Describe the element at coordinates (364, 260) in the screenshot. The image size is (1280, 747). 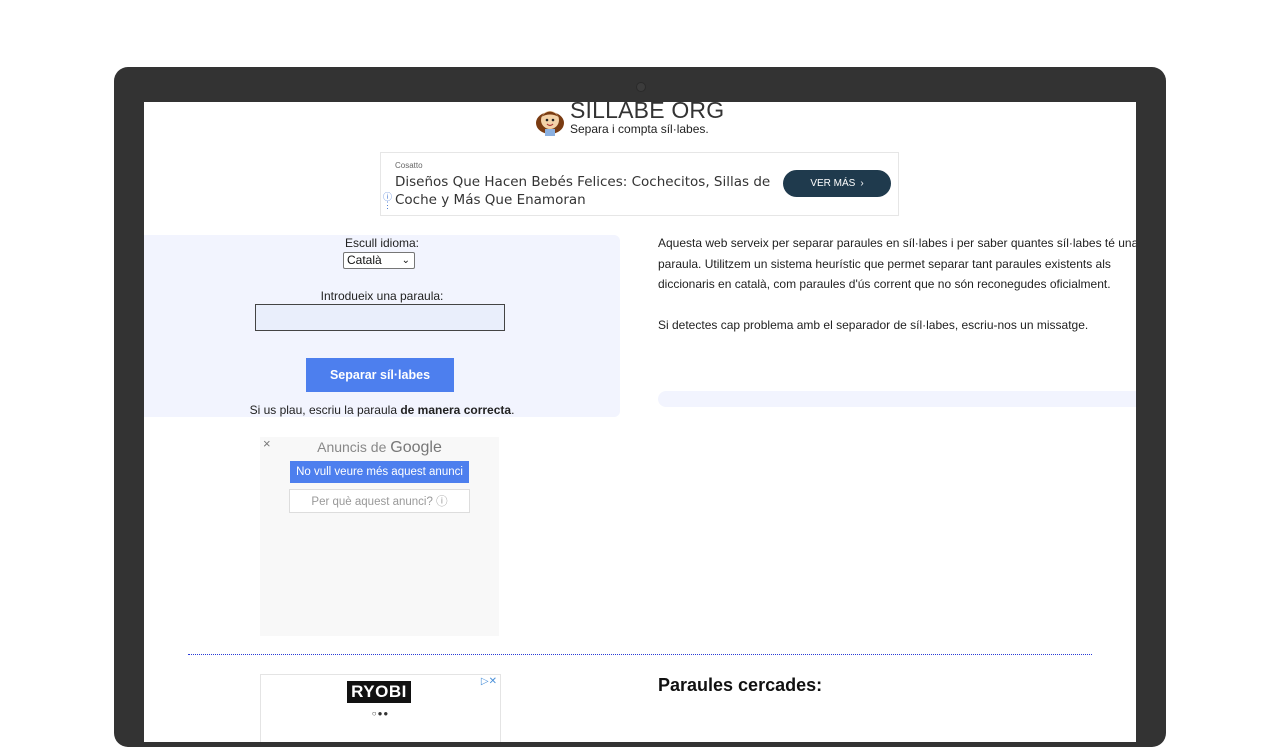
I see `language-selected: Català` at that location.